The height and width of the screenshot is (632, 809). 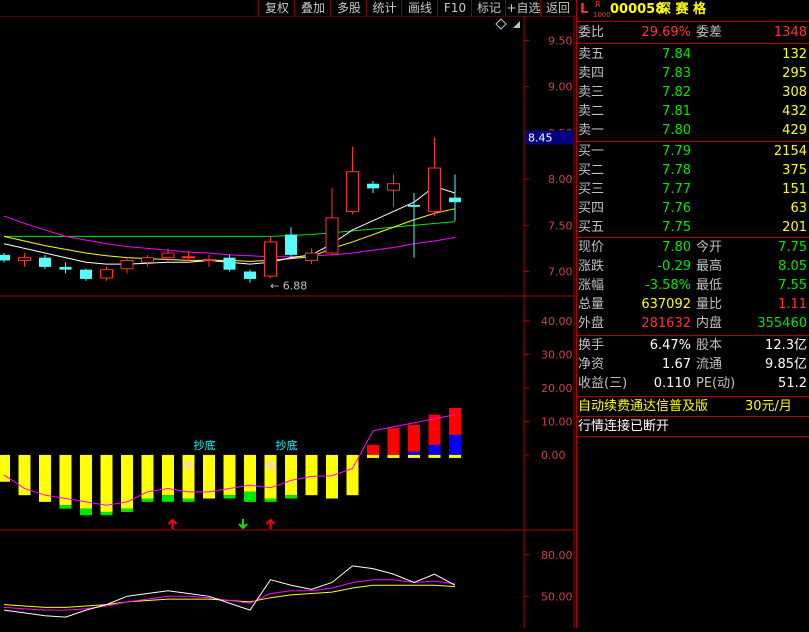 I want to click on ad-text: 自动续费通达信普及版, so click(x=643, y=406).